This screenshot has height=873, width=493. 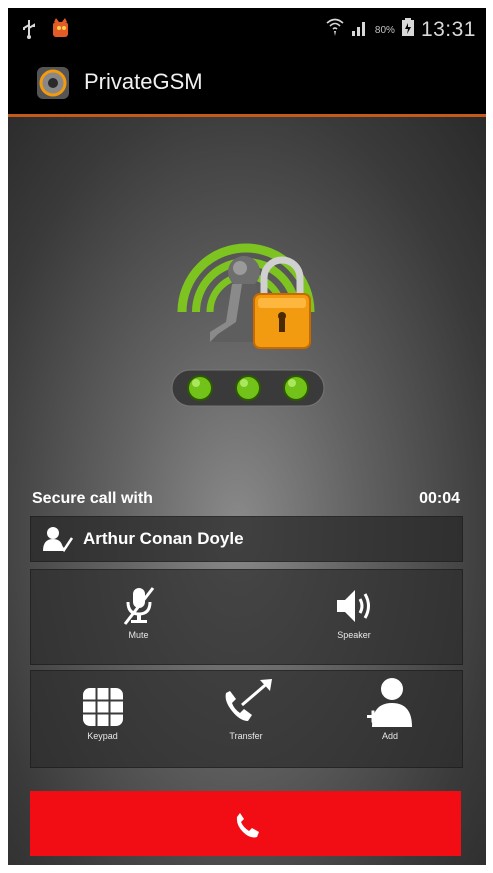 What do you see at coordinates (246, 703) in the screenshot?
I see `call-transfer-icon` at bounding box center [246, 703].